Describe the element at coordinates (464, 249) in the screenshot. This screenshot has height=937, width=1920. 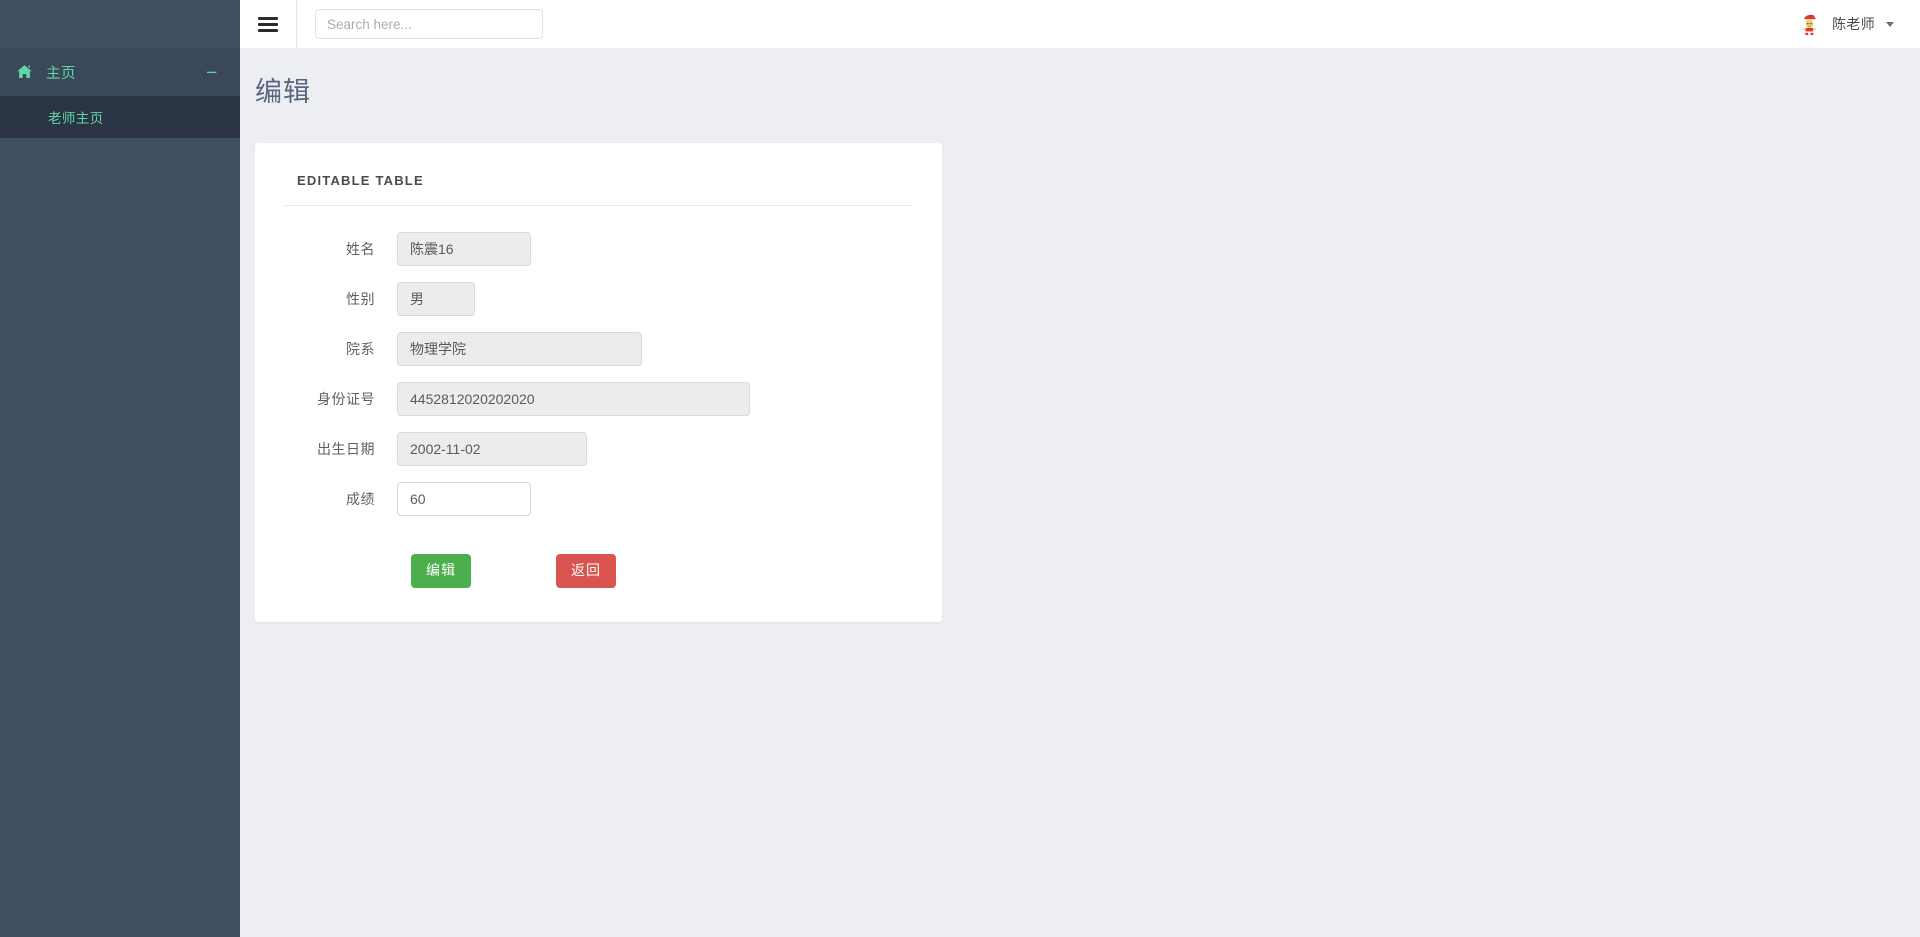
I see `name-field` at that location.